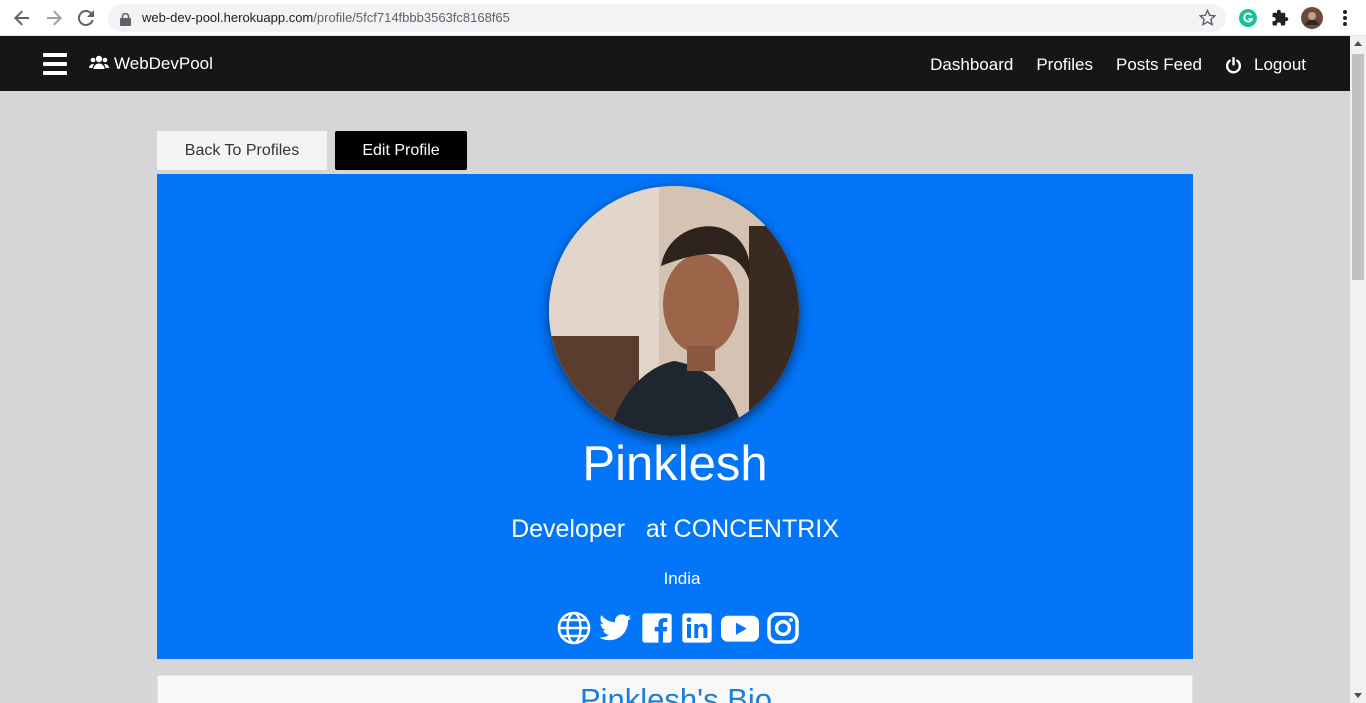 The image size is (1366, 703). Describe the element at coordinates (1358, 43) in the screenshot. I see `scroll-up-icon` at that location.